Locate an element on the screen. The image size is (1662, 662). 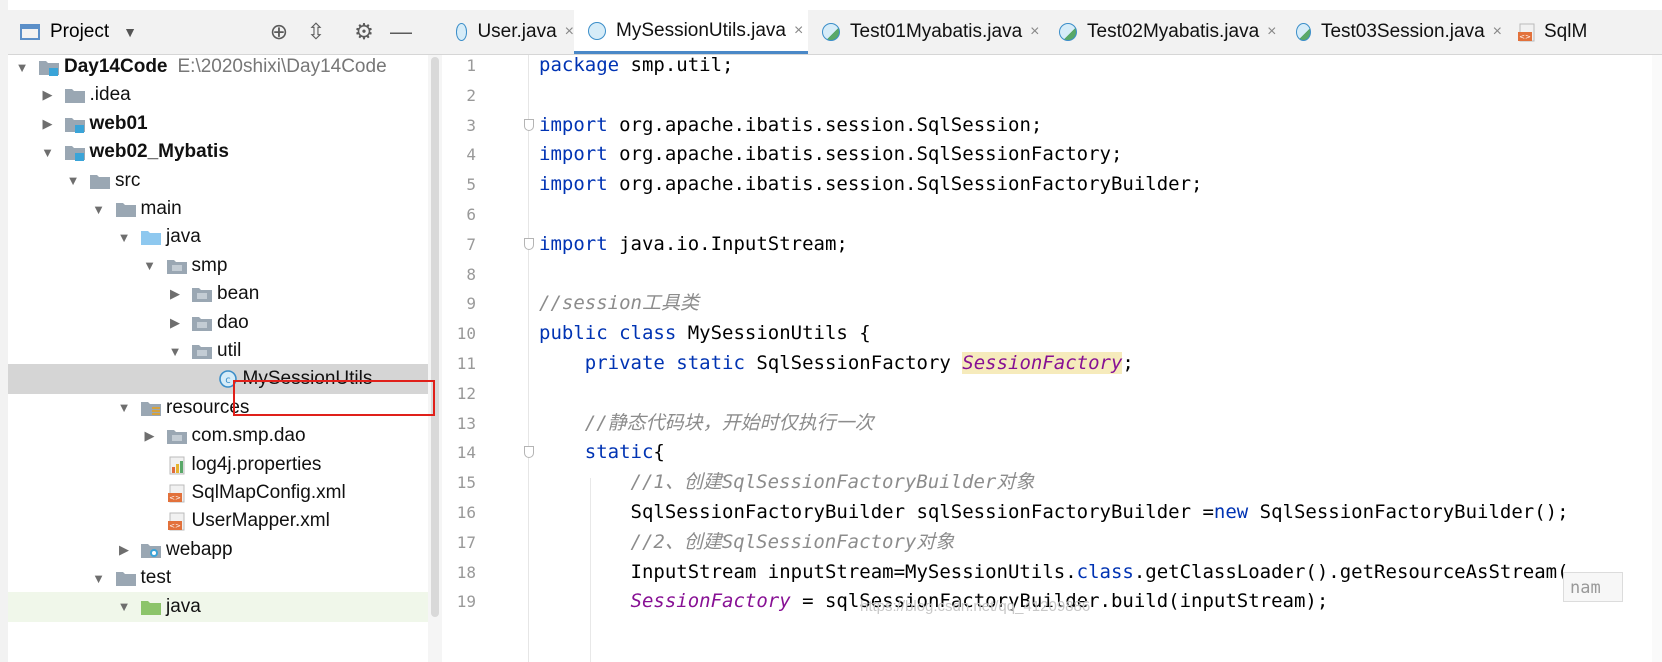
editor-tab-label: MySessionUtils.java is located at coordinates (701, 30).